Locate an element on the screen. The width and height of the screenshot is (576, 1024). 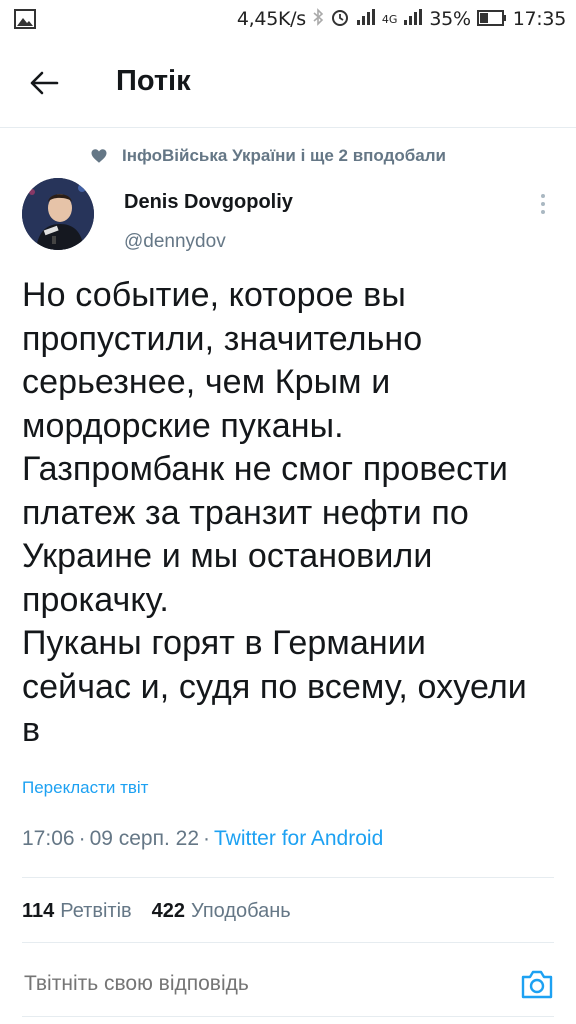
likes-stat: 422 Уподобань is located at coordinates (221, 911).